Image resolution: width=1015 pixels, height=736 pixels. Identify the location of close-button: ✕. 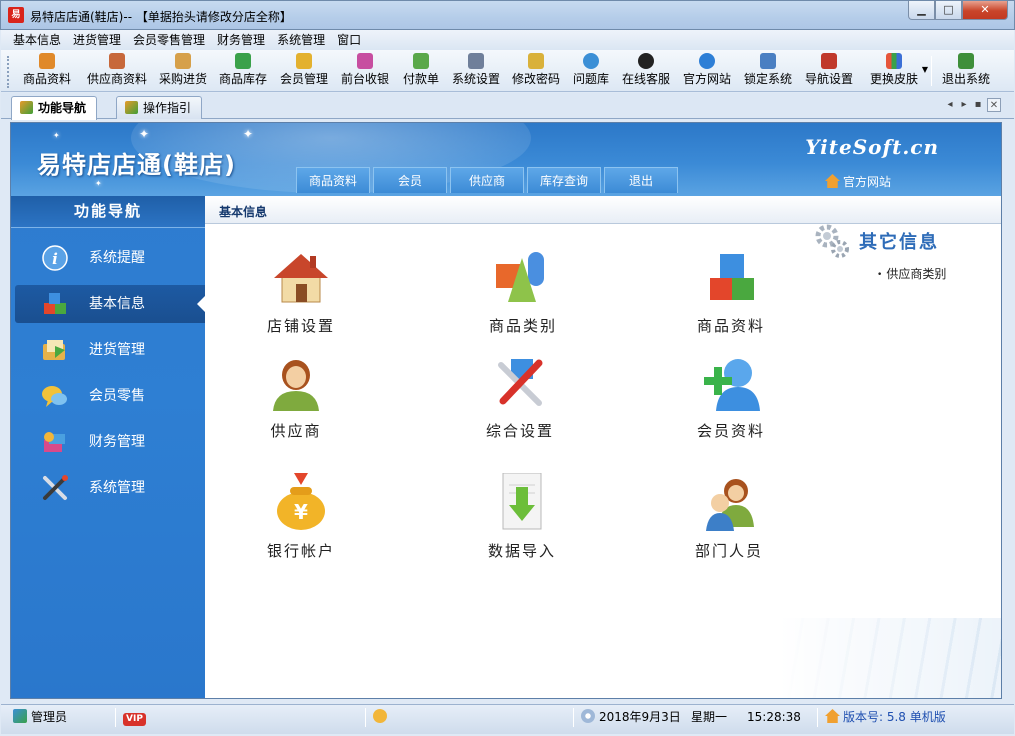
(985, 10).